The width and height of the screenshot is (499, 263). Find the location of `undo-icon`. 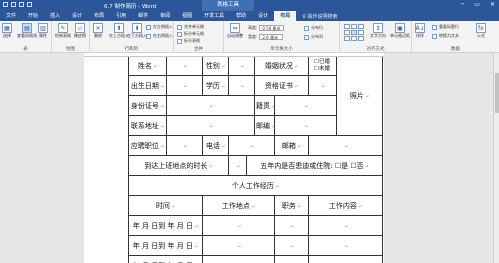

undo-icon is located at coordinates (13, 4).